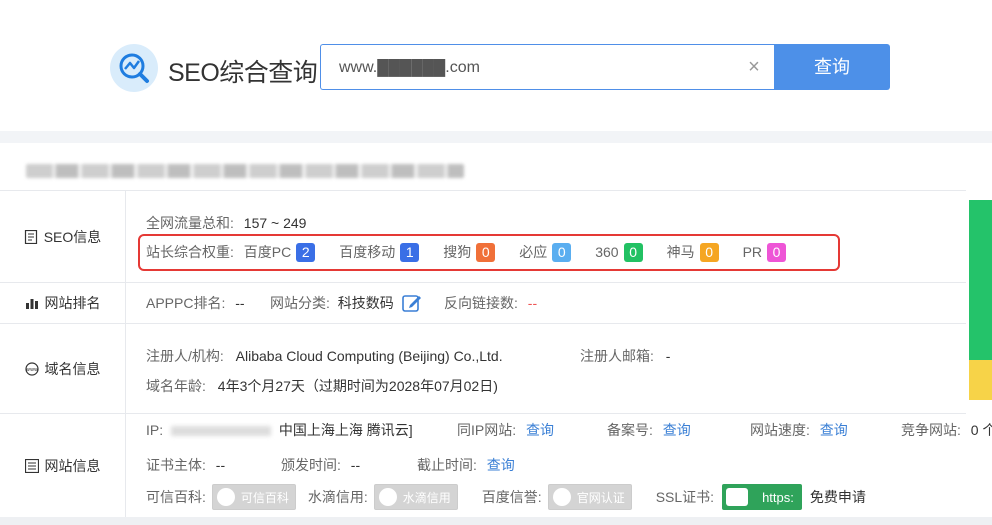 The width and height of the screenshot is (992, 525). I want to click on search-input, so click(529, 68).